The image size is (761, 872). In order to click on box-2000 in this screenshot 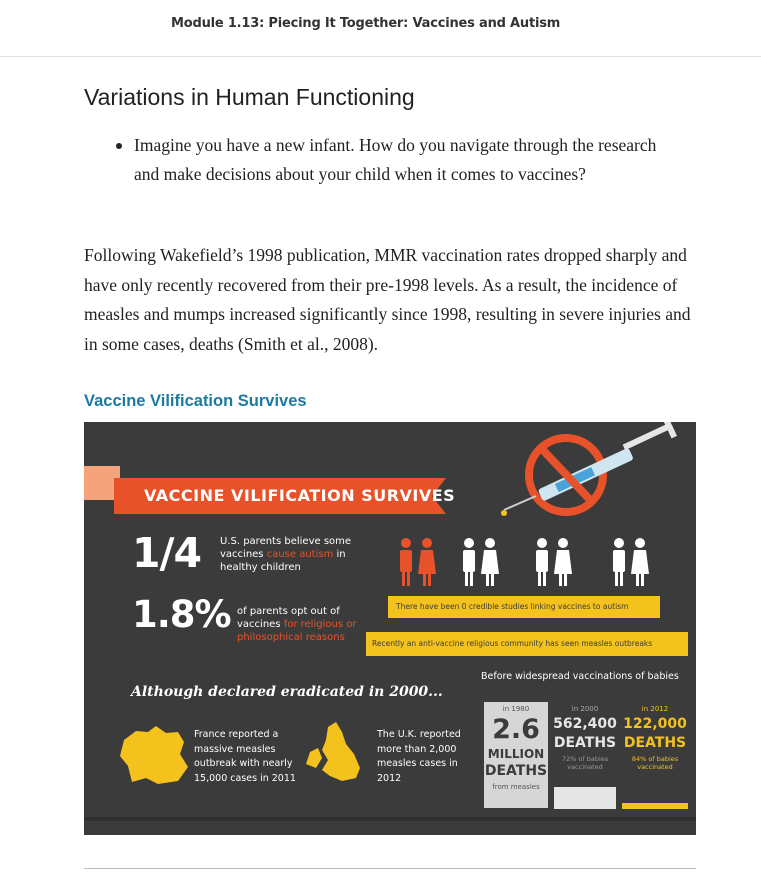, I will do `click(585, 798)`.